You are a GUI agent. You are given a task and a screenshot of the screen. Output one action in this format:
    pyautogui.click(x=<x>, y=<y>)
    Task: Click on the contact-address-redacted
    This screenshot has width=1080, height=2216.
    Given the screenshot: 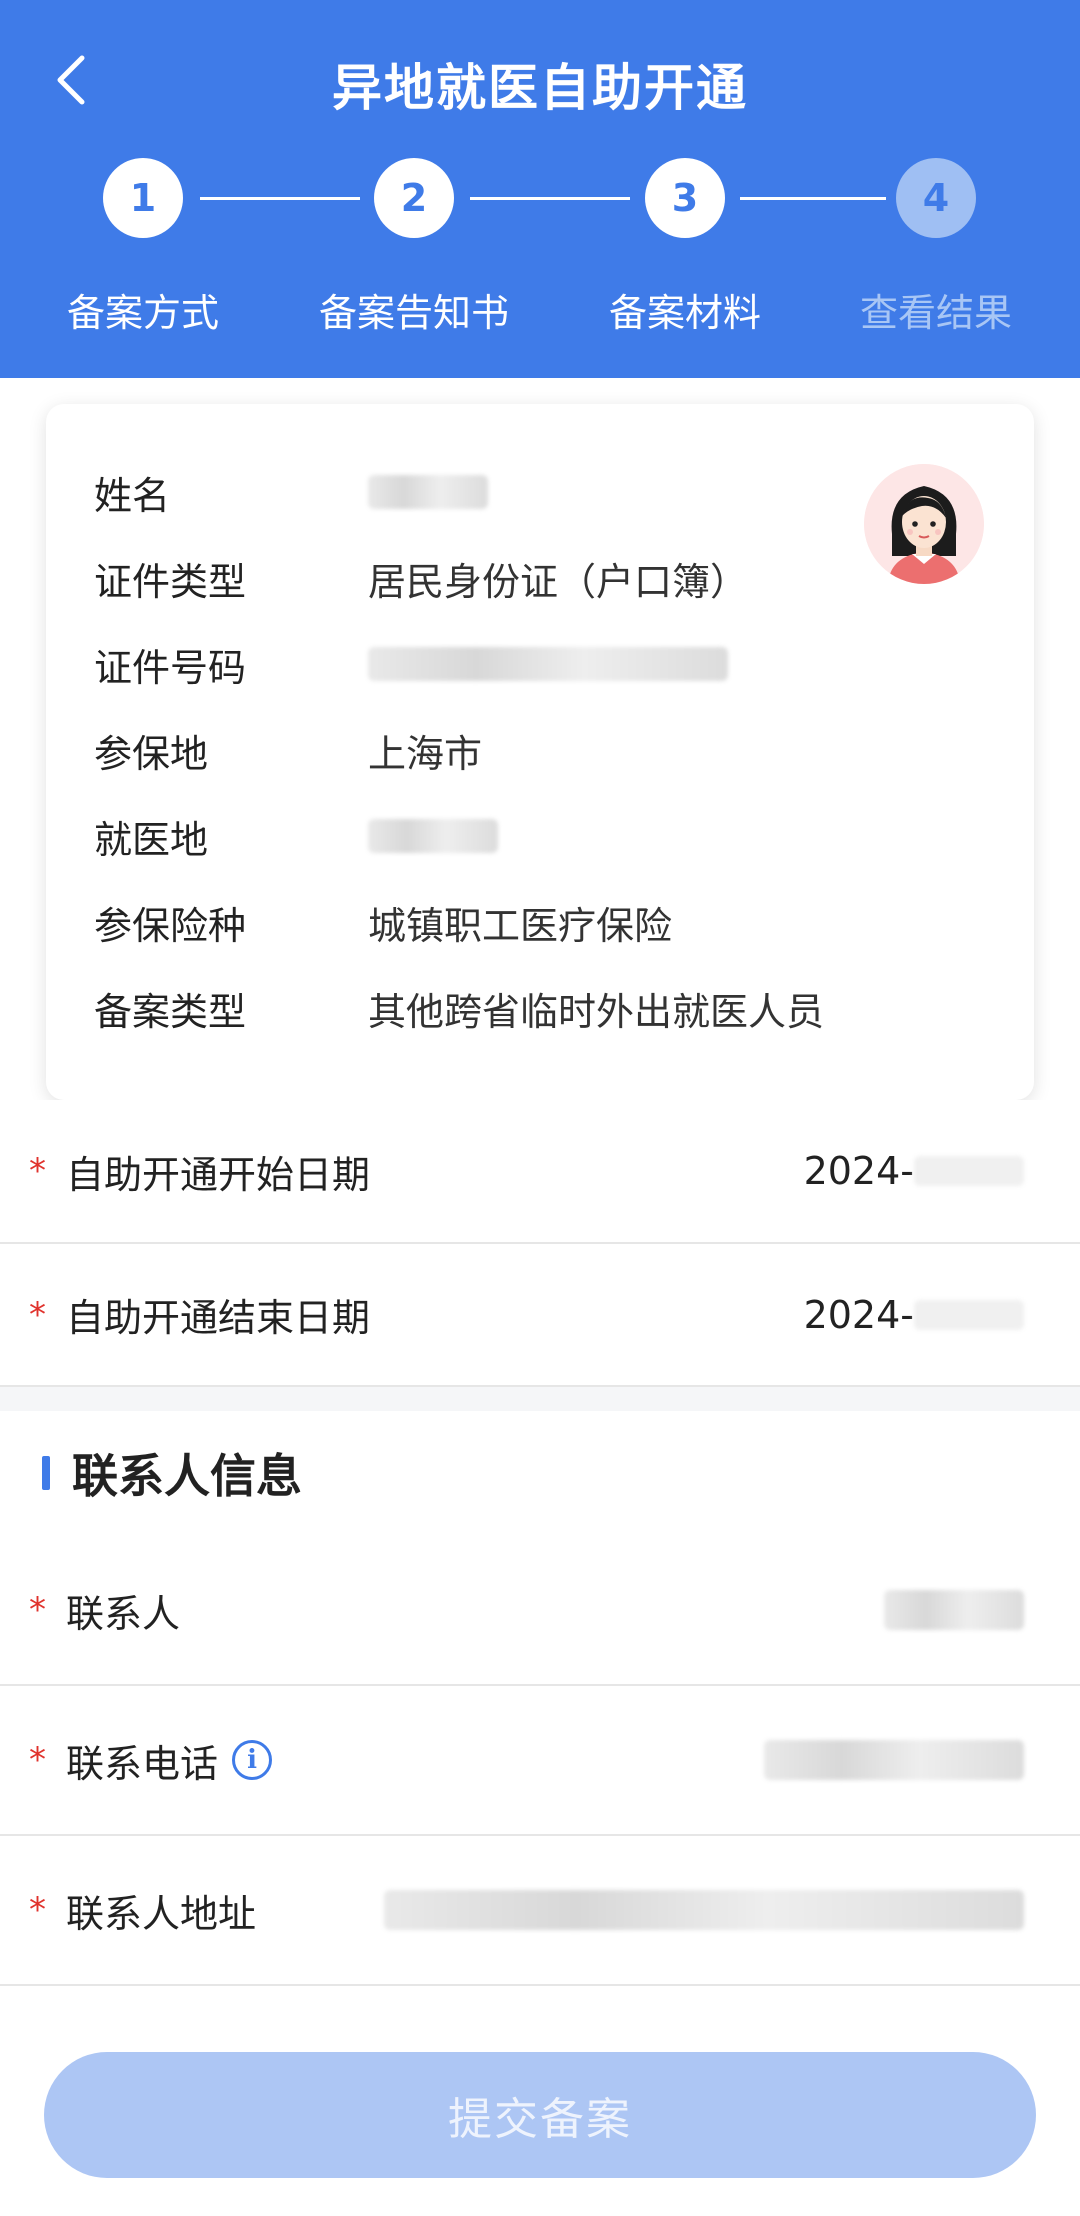 What is the action you would take?
    pyautogui.click(x=704, y=1910)
    